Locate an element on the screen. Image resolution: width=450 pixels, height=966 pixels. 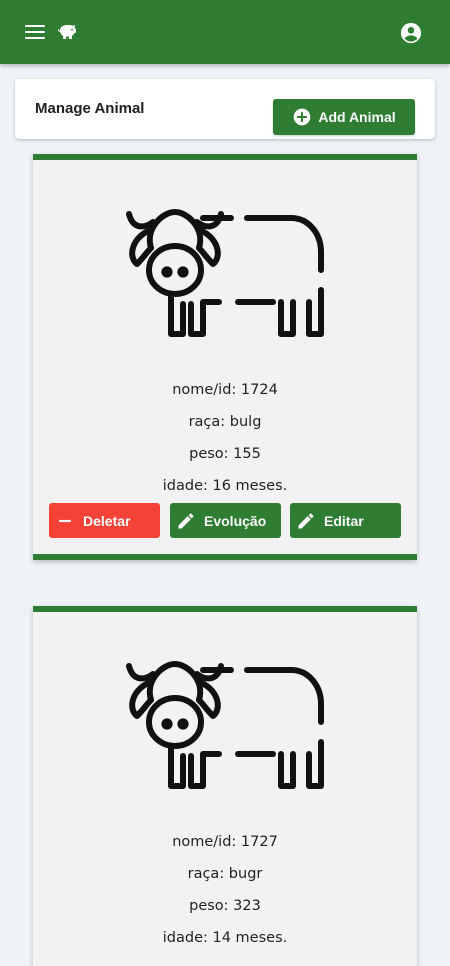
animal-id: nome/id: 1727 is located at coordinates (225, 842).